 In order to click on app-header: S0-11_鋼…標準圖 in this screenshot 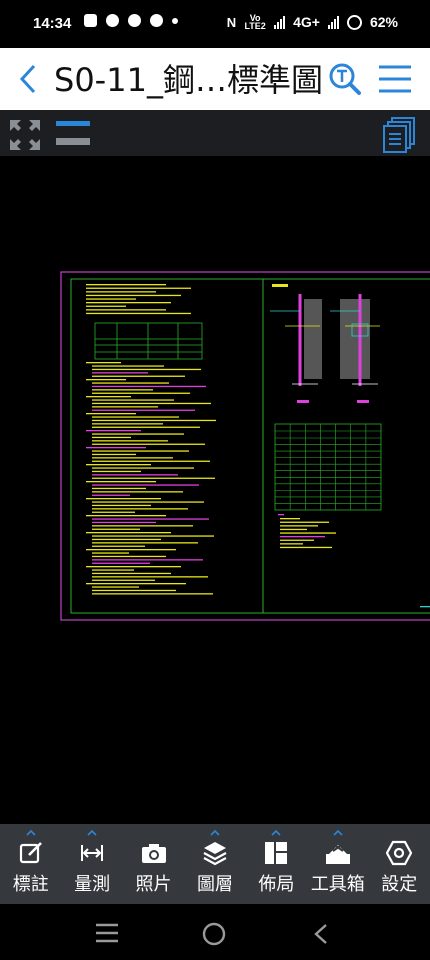, I will do `click(215, 79)`.